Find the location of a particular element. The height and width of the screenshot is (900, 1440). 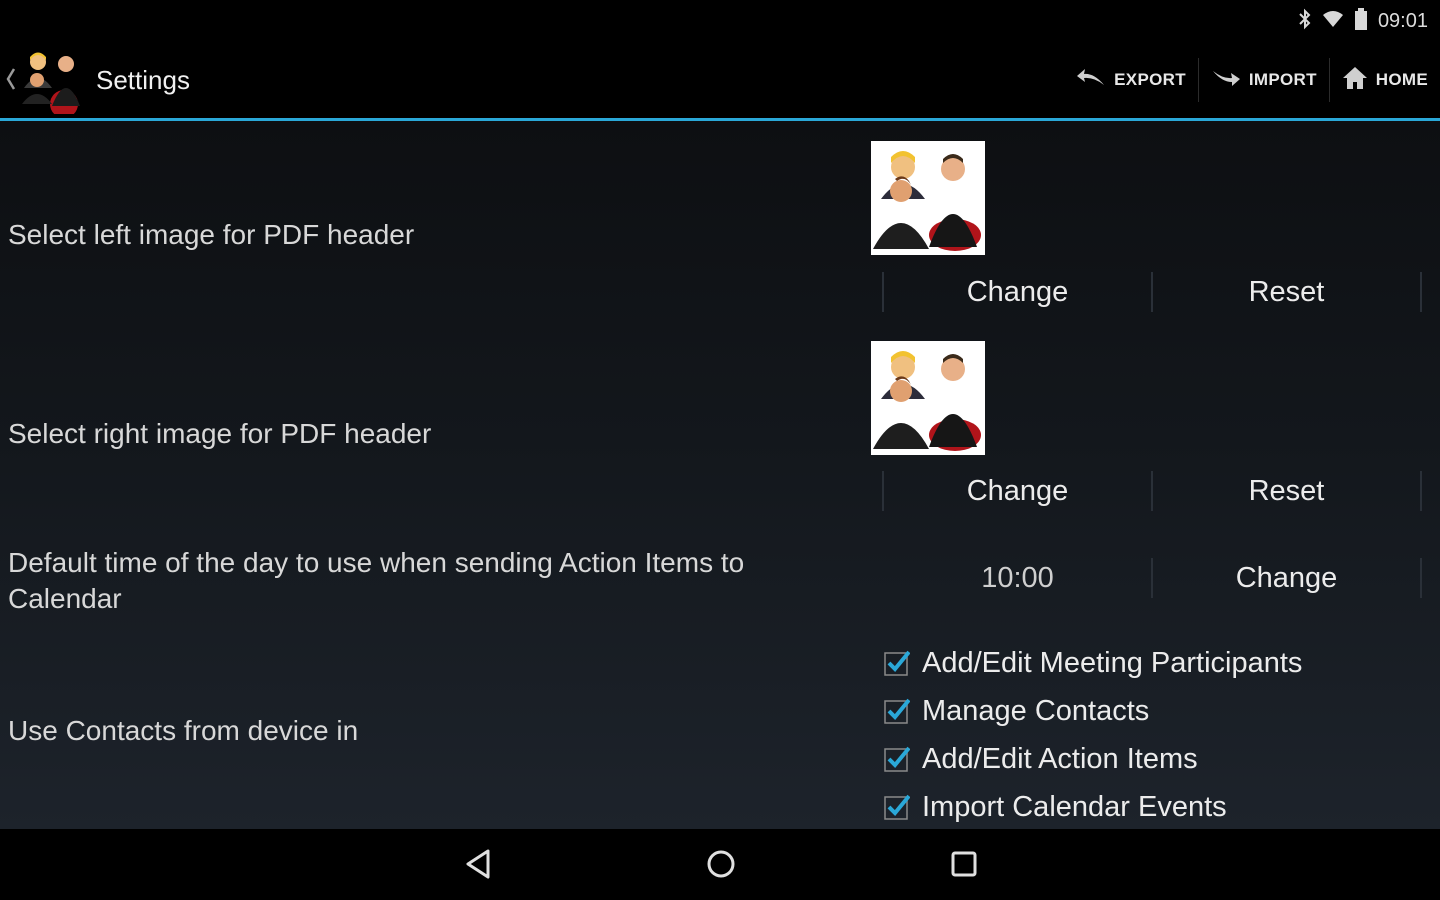

battery-icon is located at coordinates (1361, 21).